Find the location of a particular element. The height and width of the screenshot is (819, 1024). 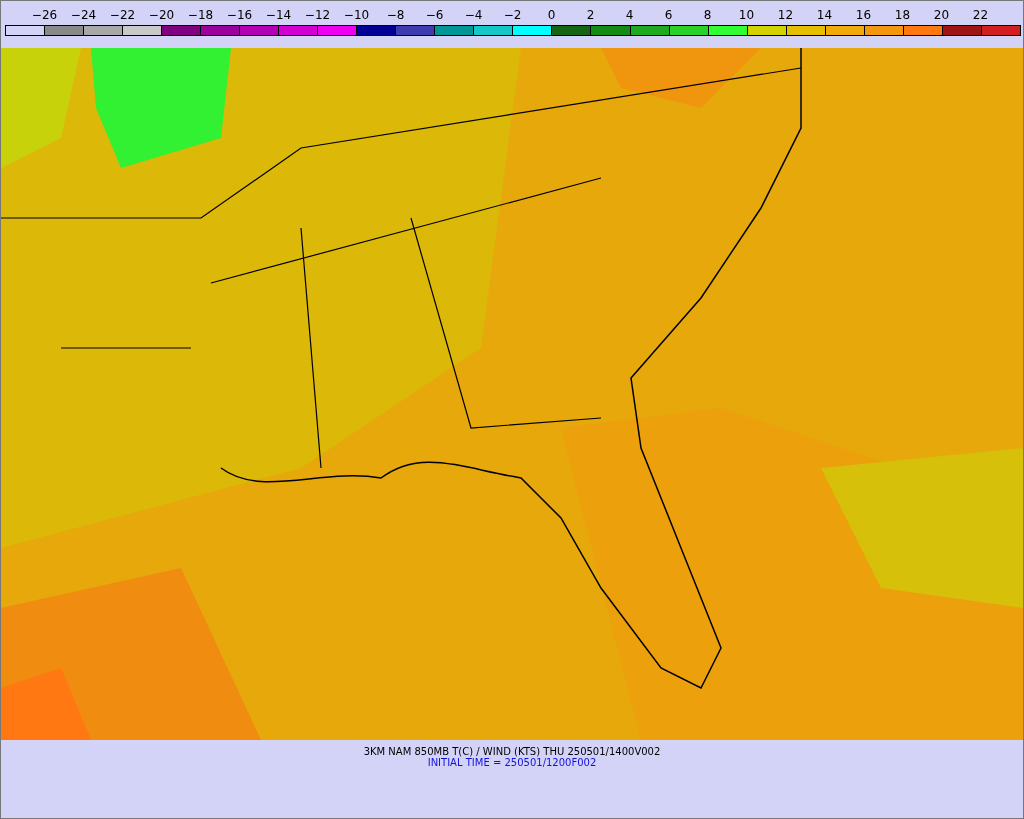

legend-label: 18 is located at coordinates (902, 15).